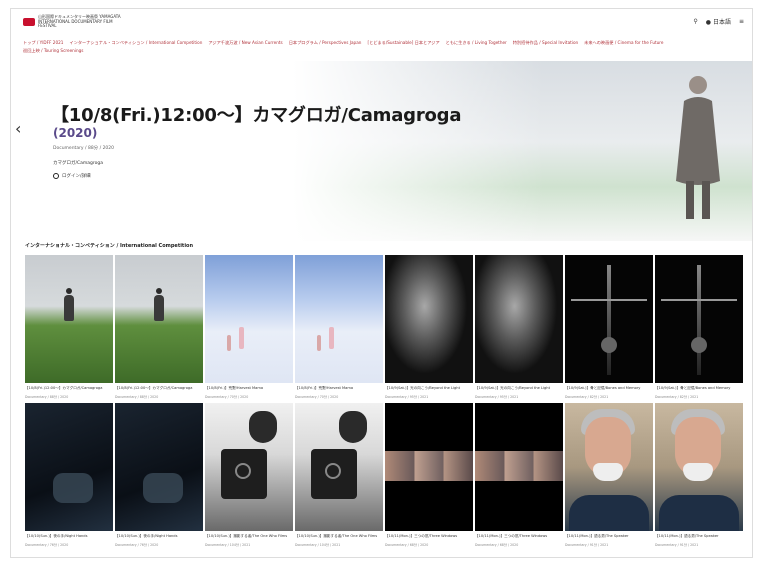 This screenshot has width=759, height=562. What do you see at coordinates (256, 114) in the screenshot?
I see `hero-title: 【10/8(Fri.)12:00〜】カマグロガ/Camagroga` at bounding box center [256, 114].